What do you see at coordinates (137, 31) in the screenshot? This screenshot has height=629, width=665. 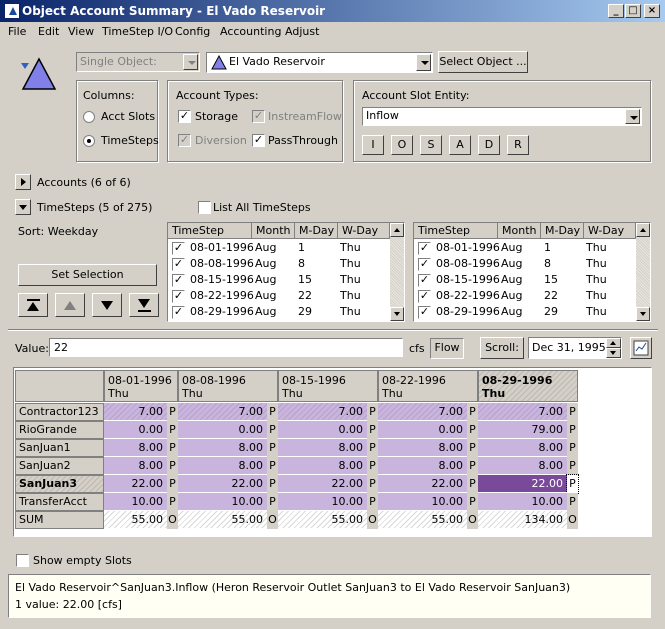 I see `menu-timestep-io: TimeStep I/O` at bounding box center [137, 31].